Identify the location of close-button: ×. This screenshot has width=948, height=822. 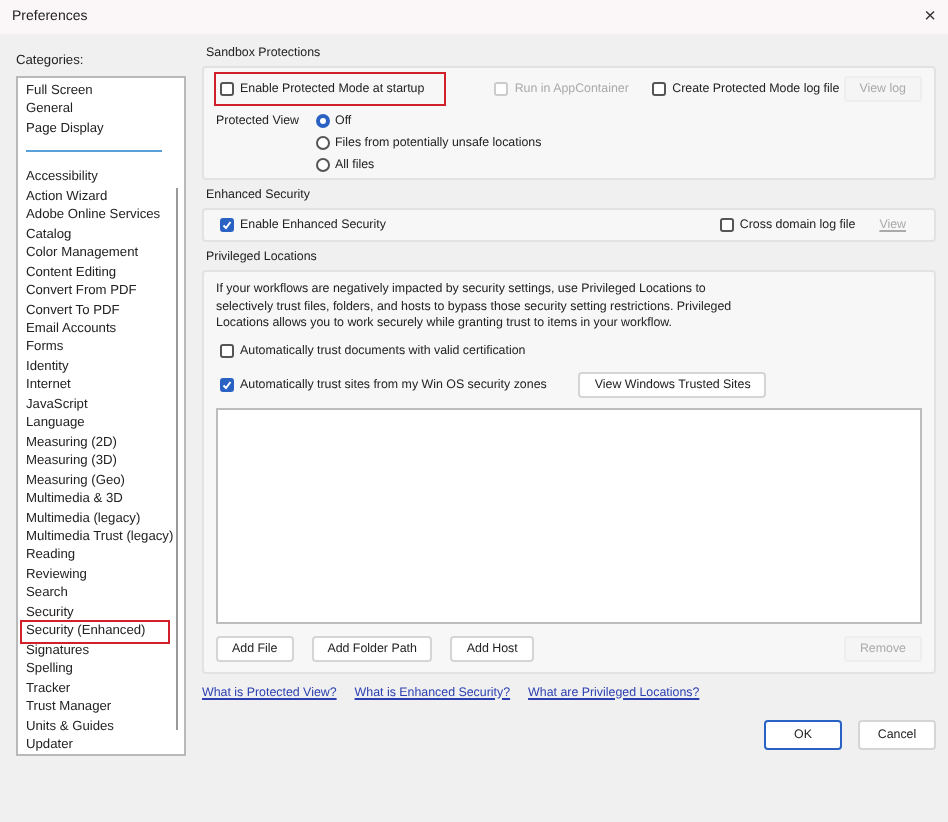
(930, 17).